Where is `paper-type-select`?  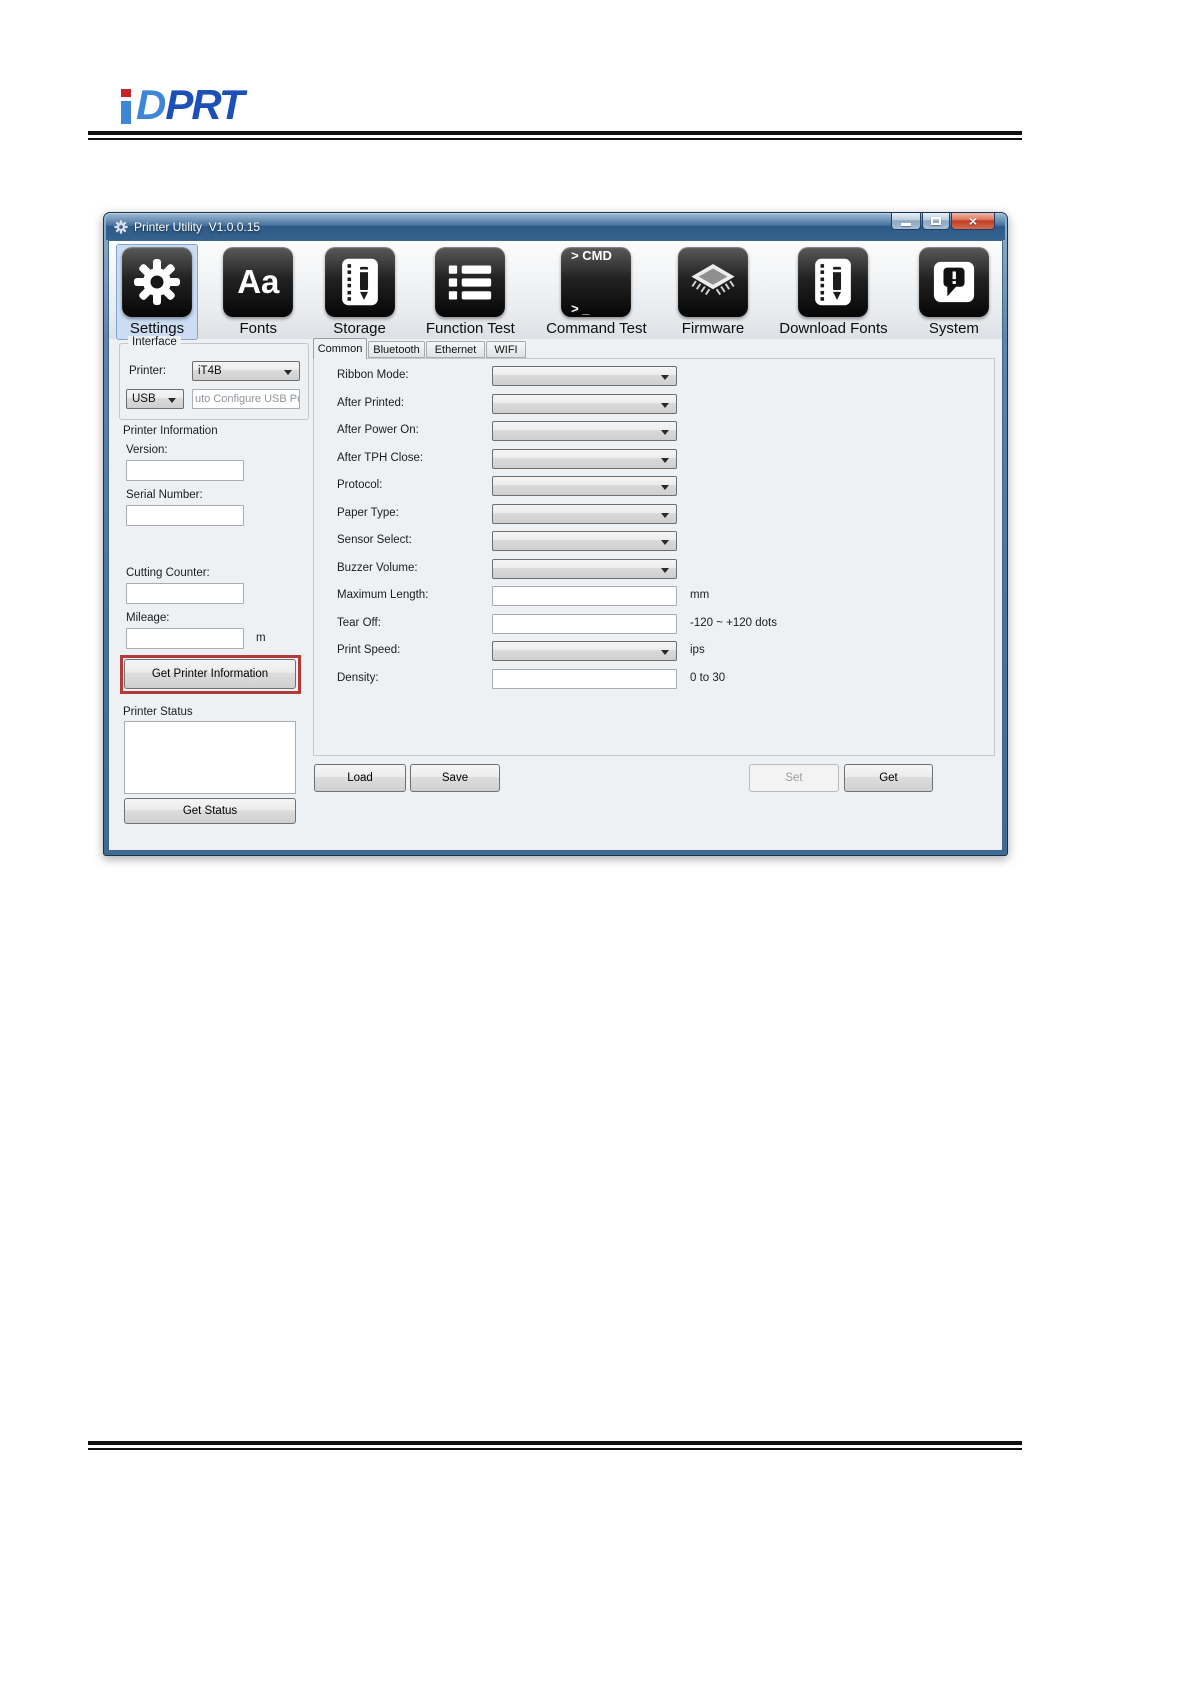 paper-type-select is located at coordinates (584, 514).